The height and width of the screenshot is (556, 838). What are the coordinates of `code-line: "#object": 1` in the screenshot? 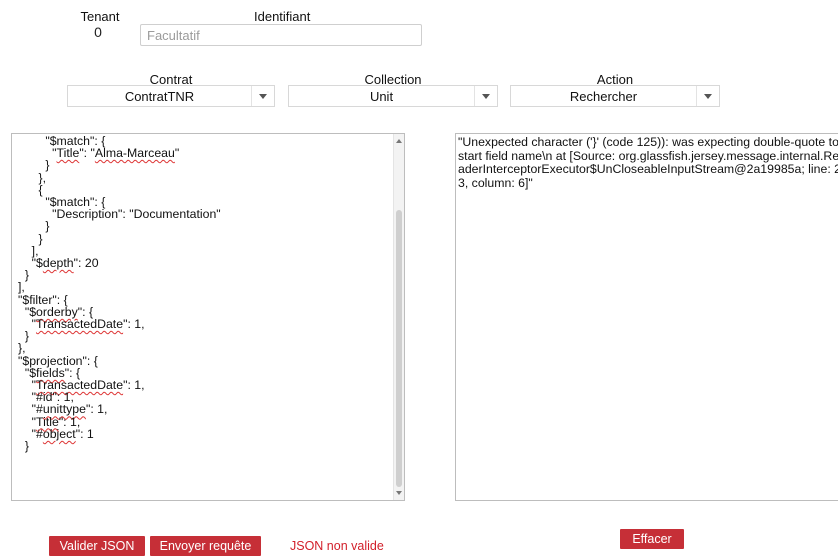 It's located at (56, 433).